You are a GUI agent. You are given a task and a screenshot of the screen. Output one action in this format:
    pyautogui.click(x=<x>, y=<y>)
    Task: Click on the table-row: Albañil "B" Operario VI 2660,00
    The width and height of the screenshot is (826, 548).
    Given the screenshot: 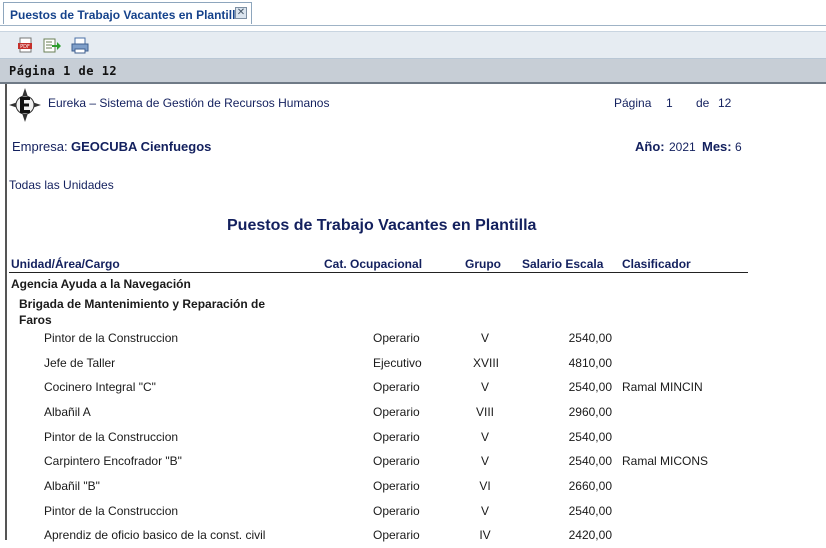 What is the action you would take?
    pyautogui.click(x=413, y=489)
    